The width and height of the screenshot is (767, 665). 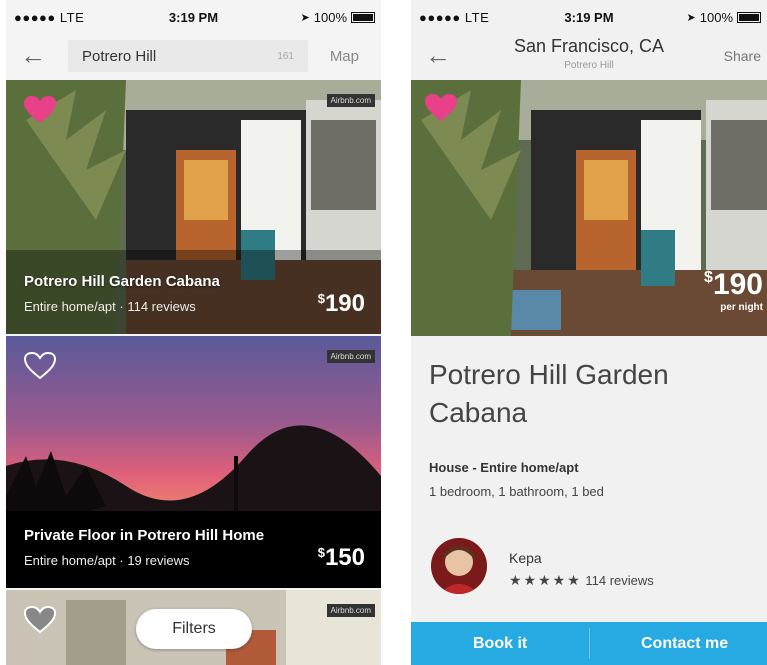 What do you see at coordinates (344, 56) in the screenshot?
I see `map-button: Map` at bounding box center [344, 56].